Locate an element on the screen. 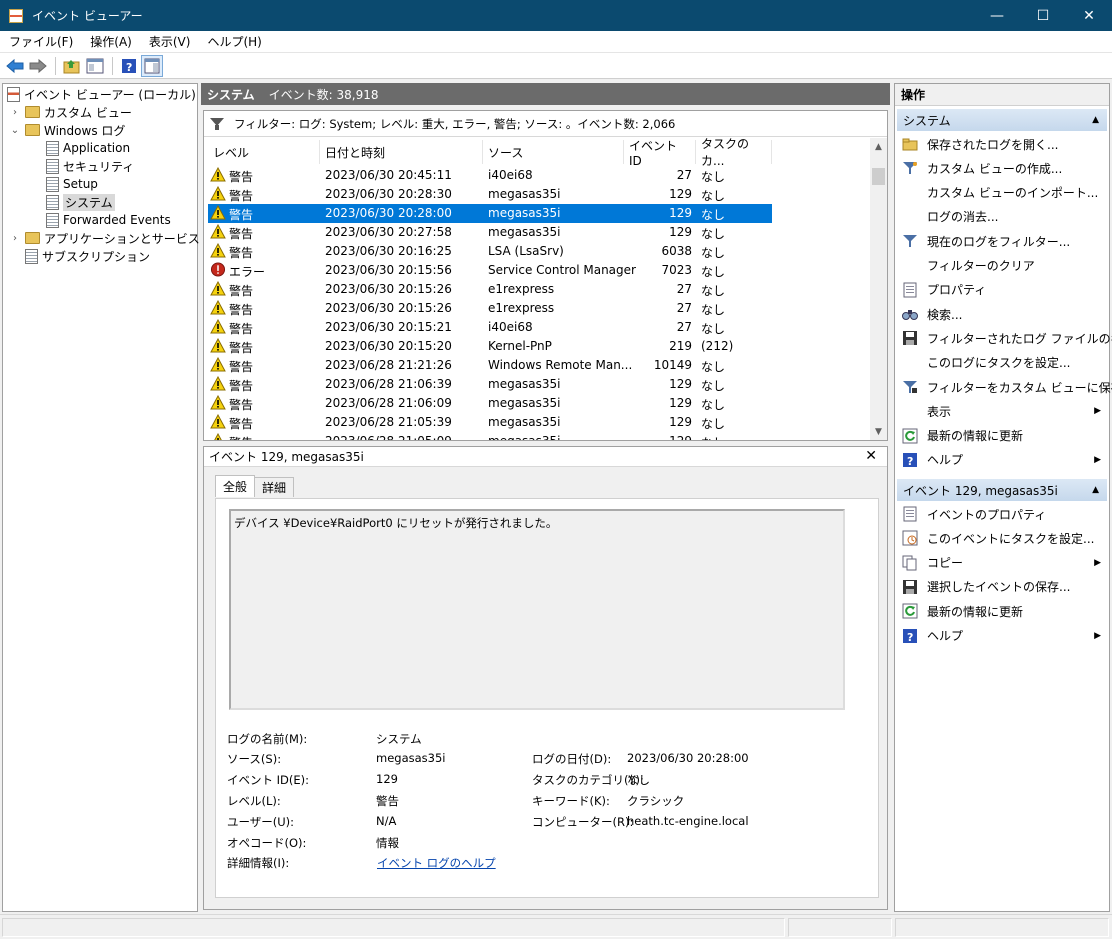 The height and width of the screenshot is (939, 1112). column-source: ソース is located at coordinates (553, 152).